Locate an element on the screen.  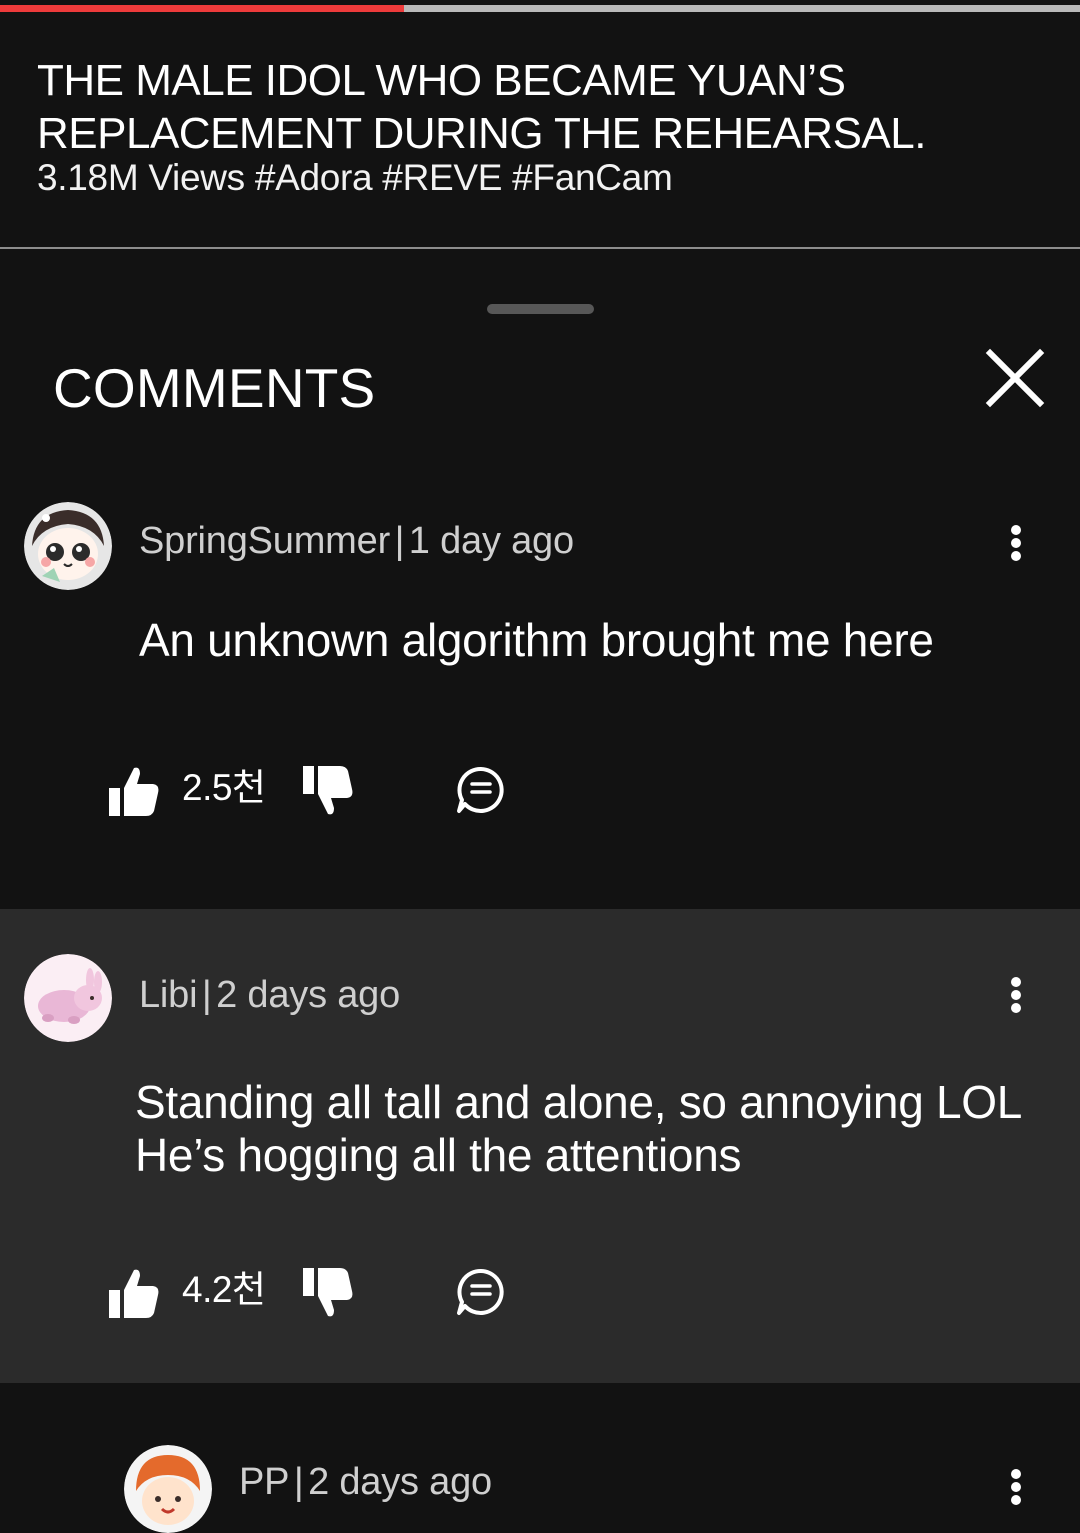
comments-title: COMMENTS is located at coordinates (214, 388).